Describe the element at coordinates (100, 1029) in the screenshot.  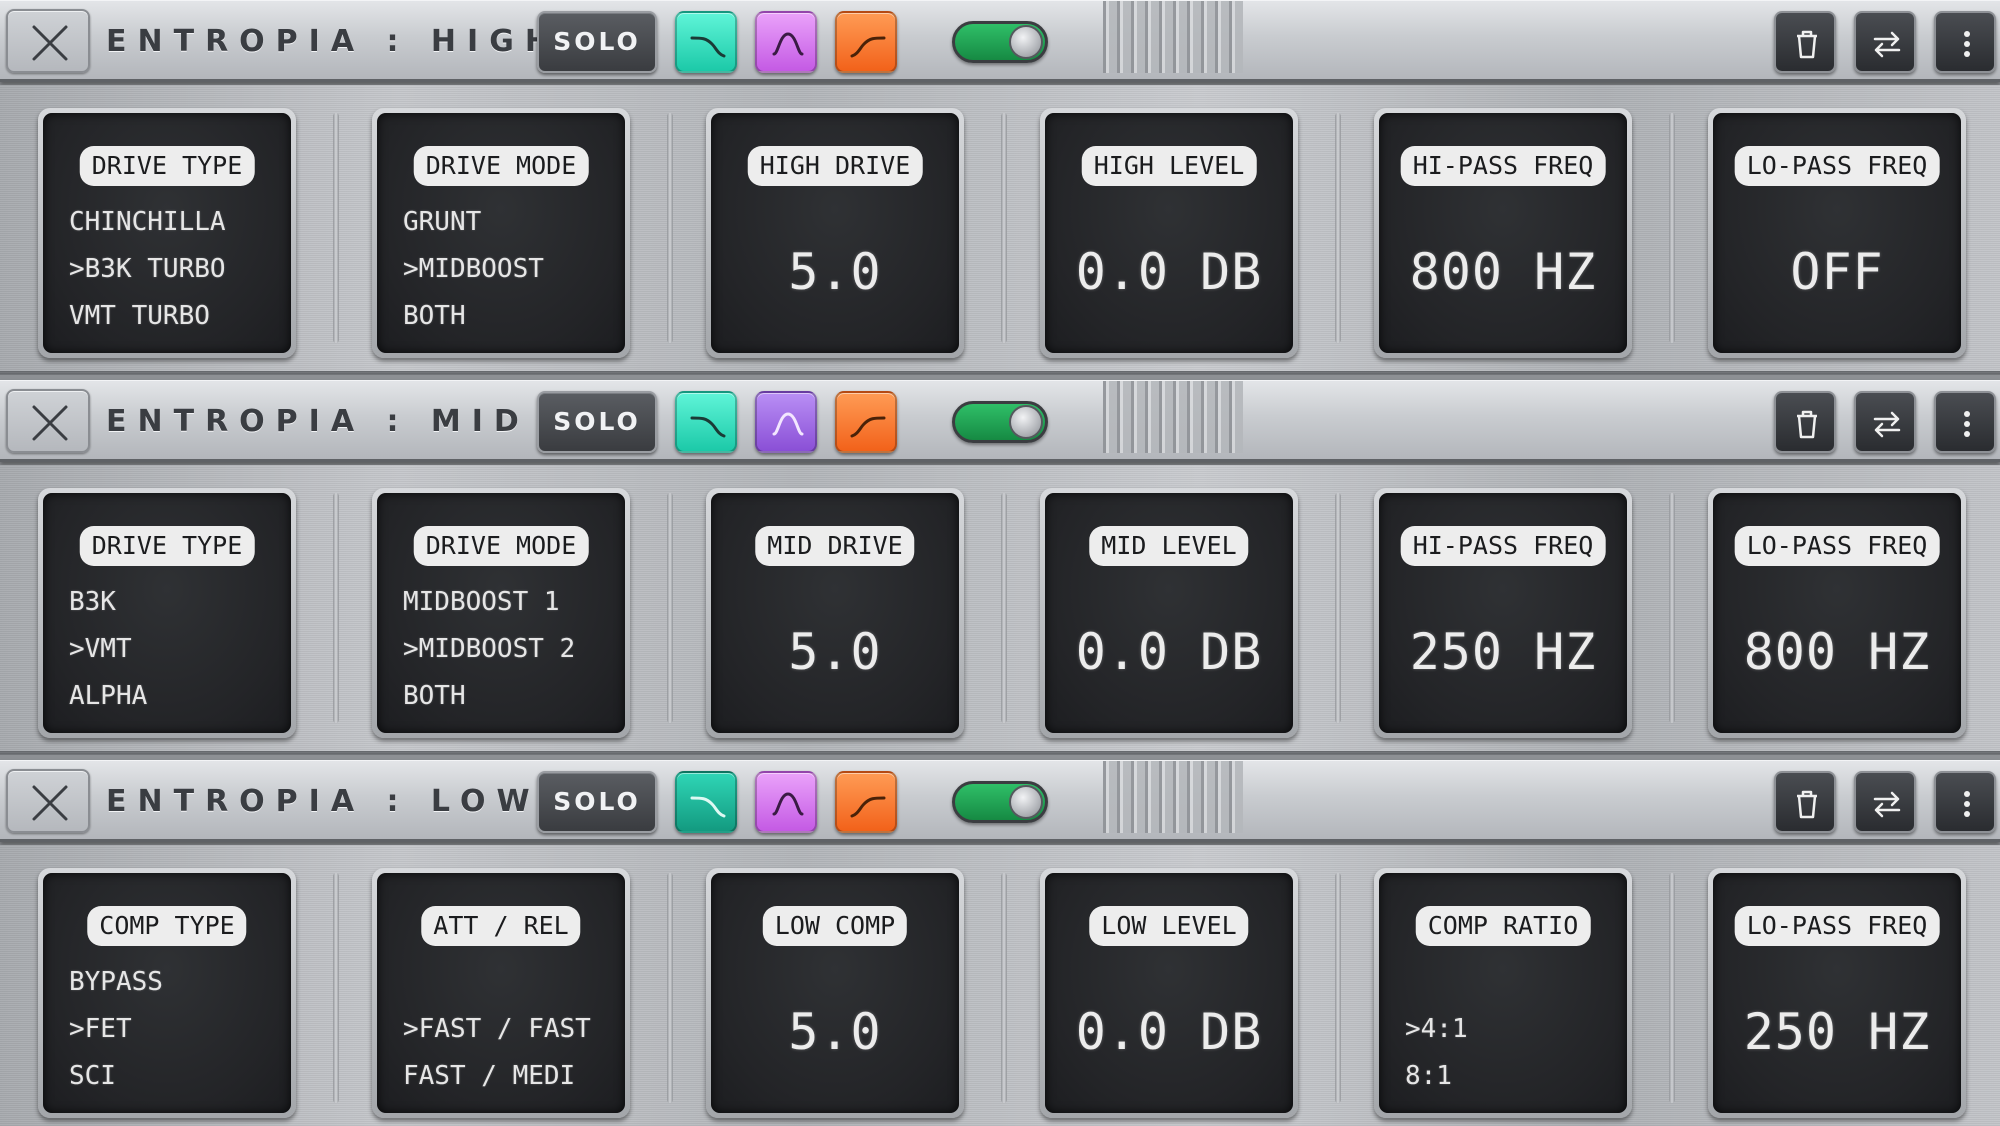
I see `option-item-selected: >FET` at that location.